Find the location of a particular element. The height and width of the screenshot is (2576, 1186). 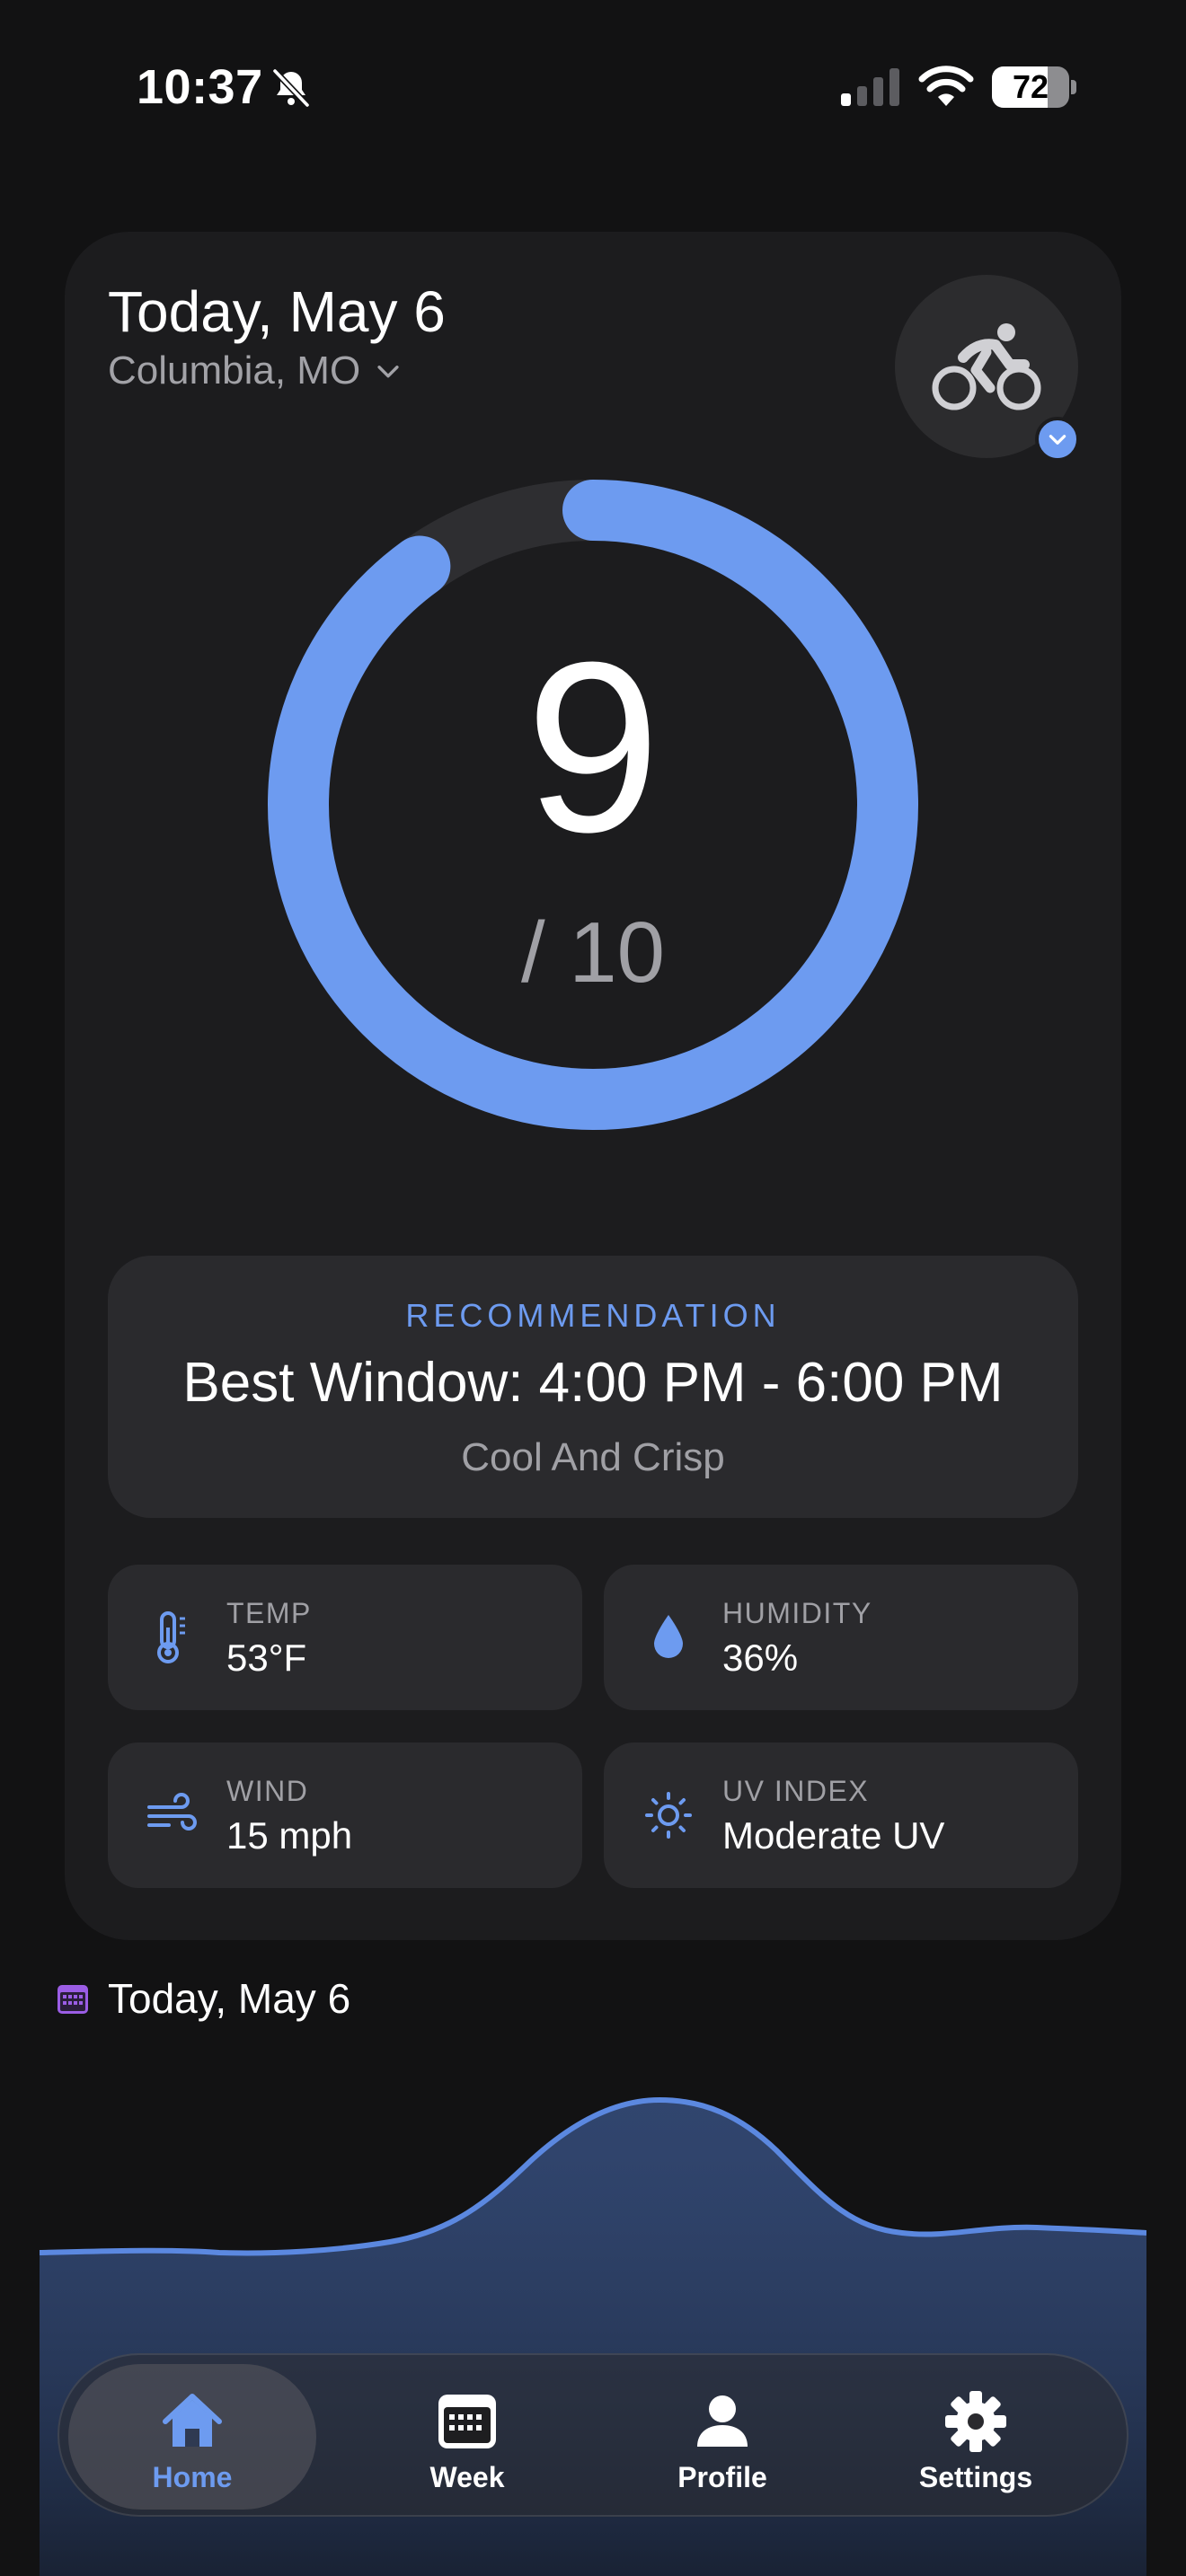

tab-week: Week is located at coordinates (467, 2437).